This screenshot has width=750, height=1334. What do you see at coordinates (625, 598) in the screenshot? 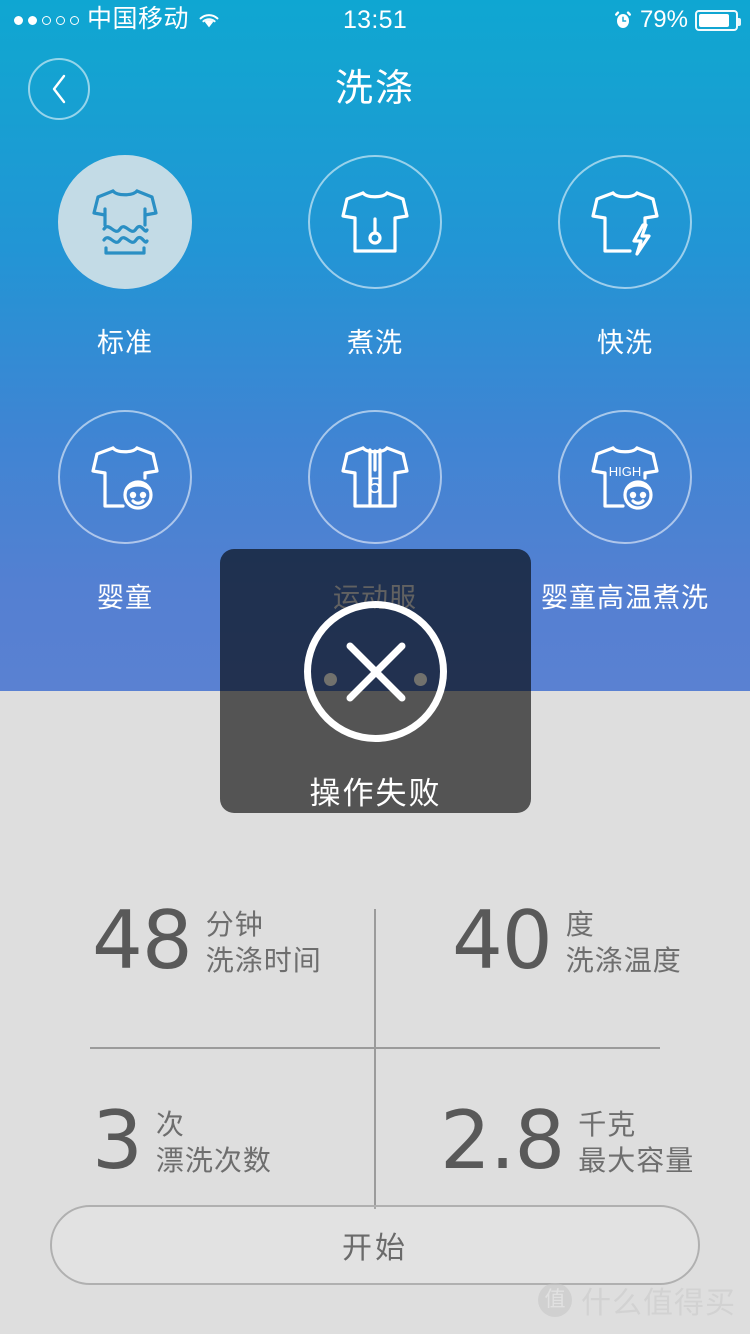
I see `mode-label: 婴童高温煮洗` at bounding box center [625, 598].